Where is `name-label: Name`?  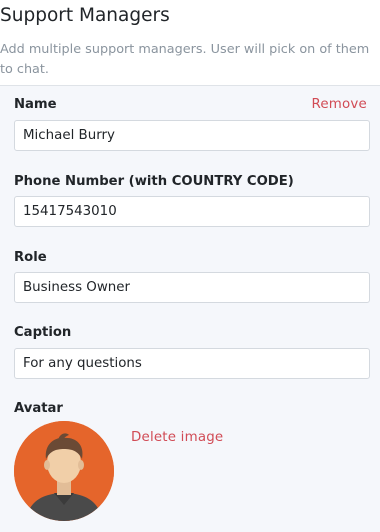
name-label: Name is located at coordinates (35, 104).